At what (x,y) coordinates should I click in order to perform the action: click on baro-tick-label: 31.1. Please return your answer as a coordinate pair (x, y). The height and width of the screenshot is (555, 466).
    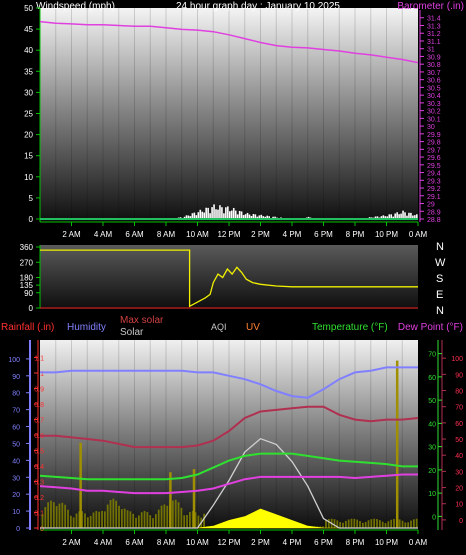
    Looking at the image, I should click on (434, 42).